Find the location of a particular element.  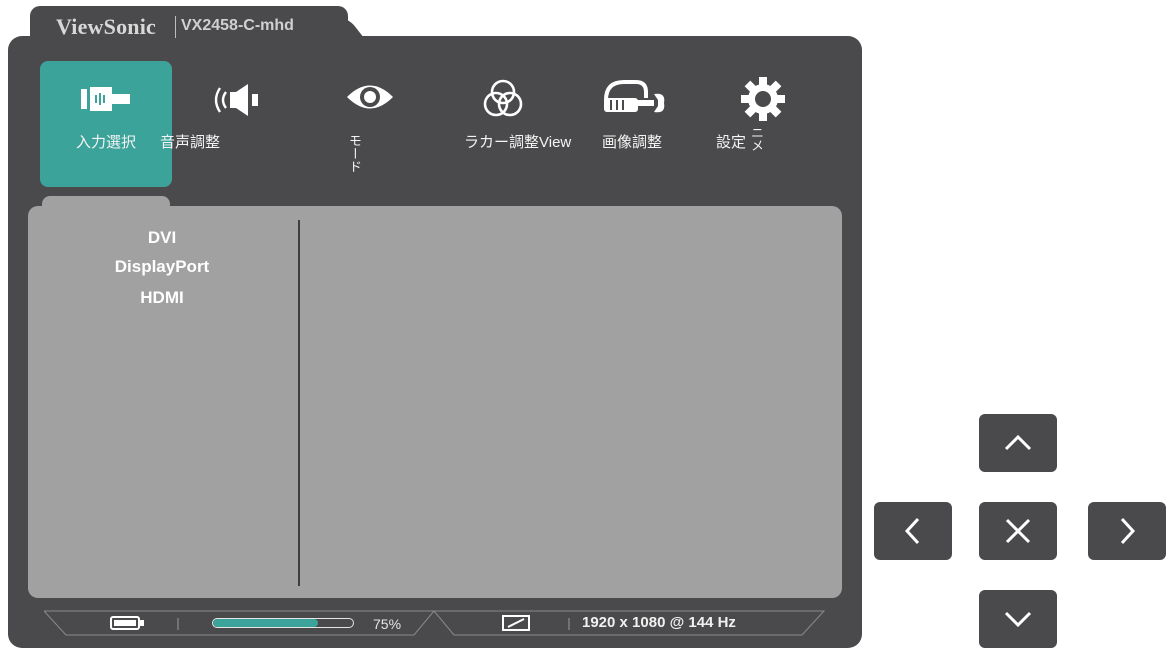

battery-icon is located at coordinates (127, 623).